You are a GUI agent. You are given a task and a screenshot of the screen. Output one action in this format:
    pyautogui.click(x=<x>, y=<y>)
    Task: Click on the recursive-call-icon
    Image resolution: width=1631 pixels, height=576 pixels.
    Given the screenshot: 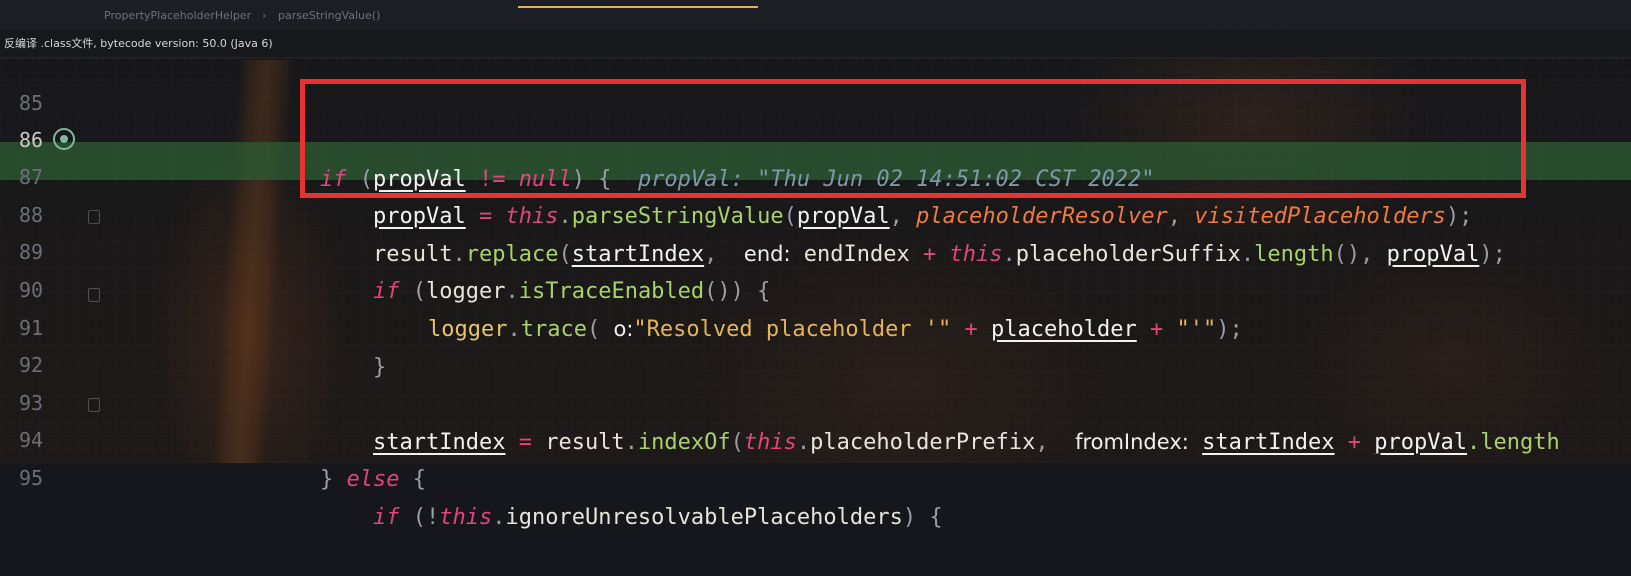 What is the action you would take?
    pyautogui.click(x=64, y=139)
    